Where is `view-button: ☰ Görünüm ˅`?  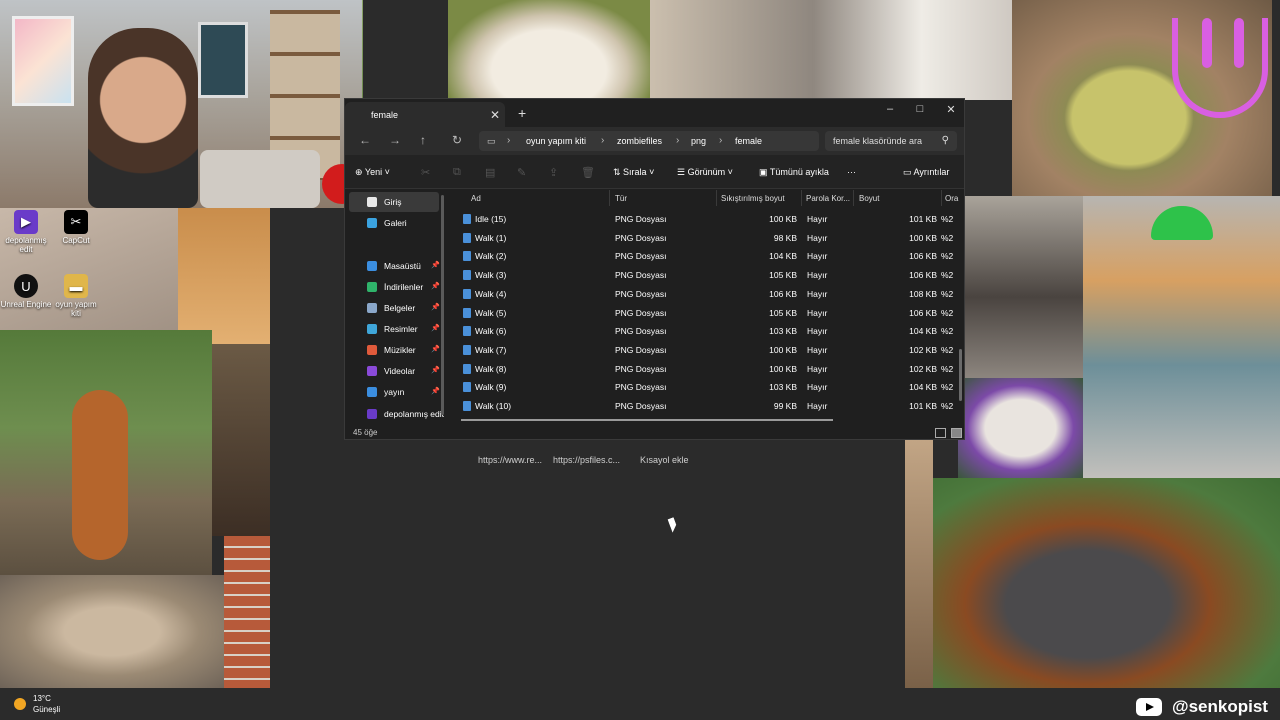 view-button: ☰ Görünüm ˅ is located at coordinates (705, 172).